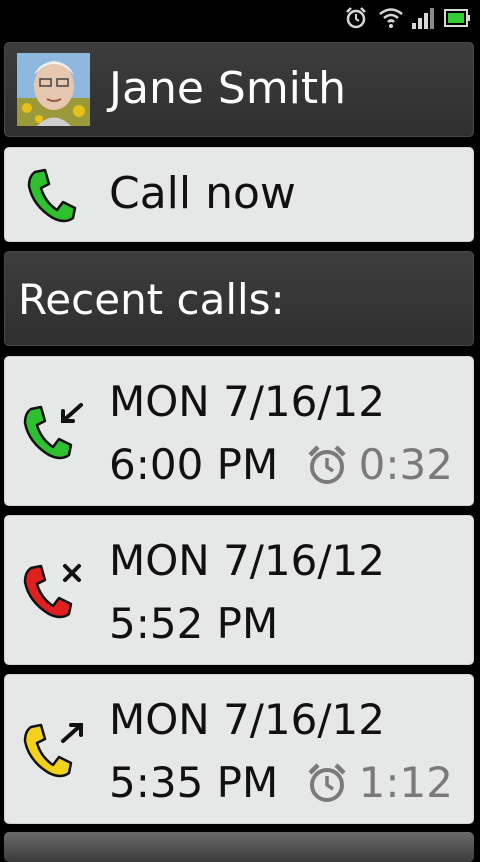  I want to click on call-duration-value: 1:12, so click(405, 782).